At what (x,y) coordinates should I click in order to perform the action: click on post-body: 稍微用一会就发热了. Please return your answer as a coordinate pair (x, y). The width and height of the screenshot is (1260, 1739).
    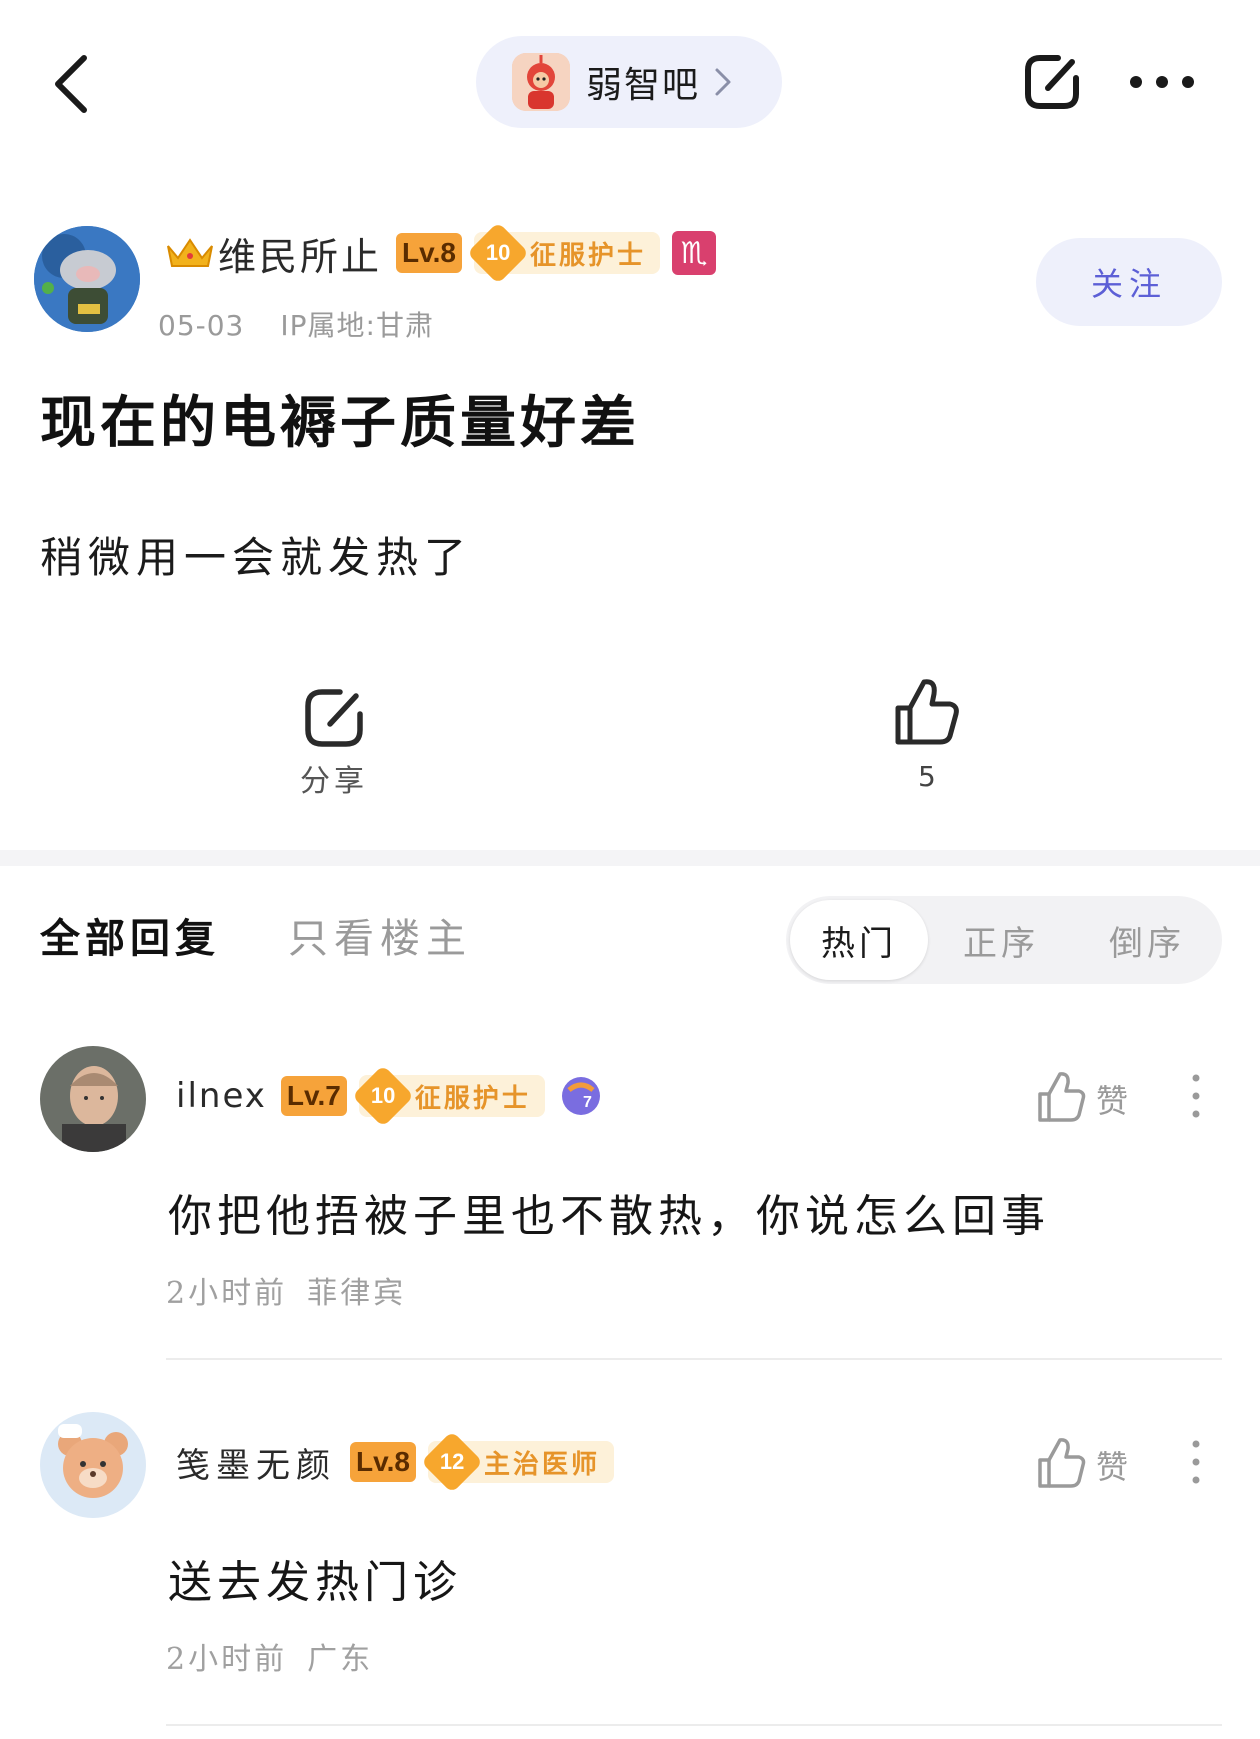
    Looking at the image, I should click on (256, 557).